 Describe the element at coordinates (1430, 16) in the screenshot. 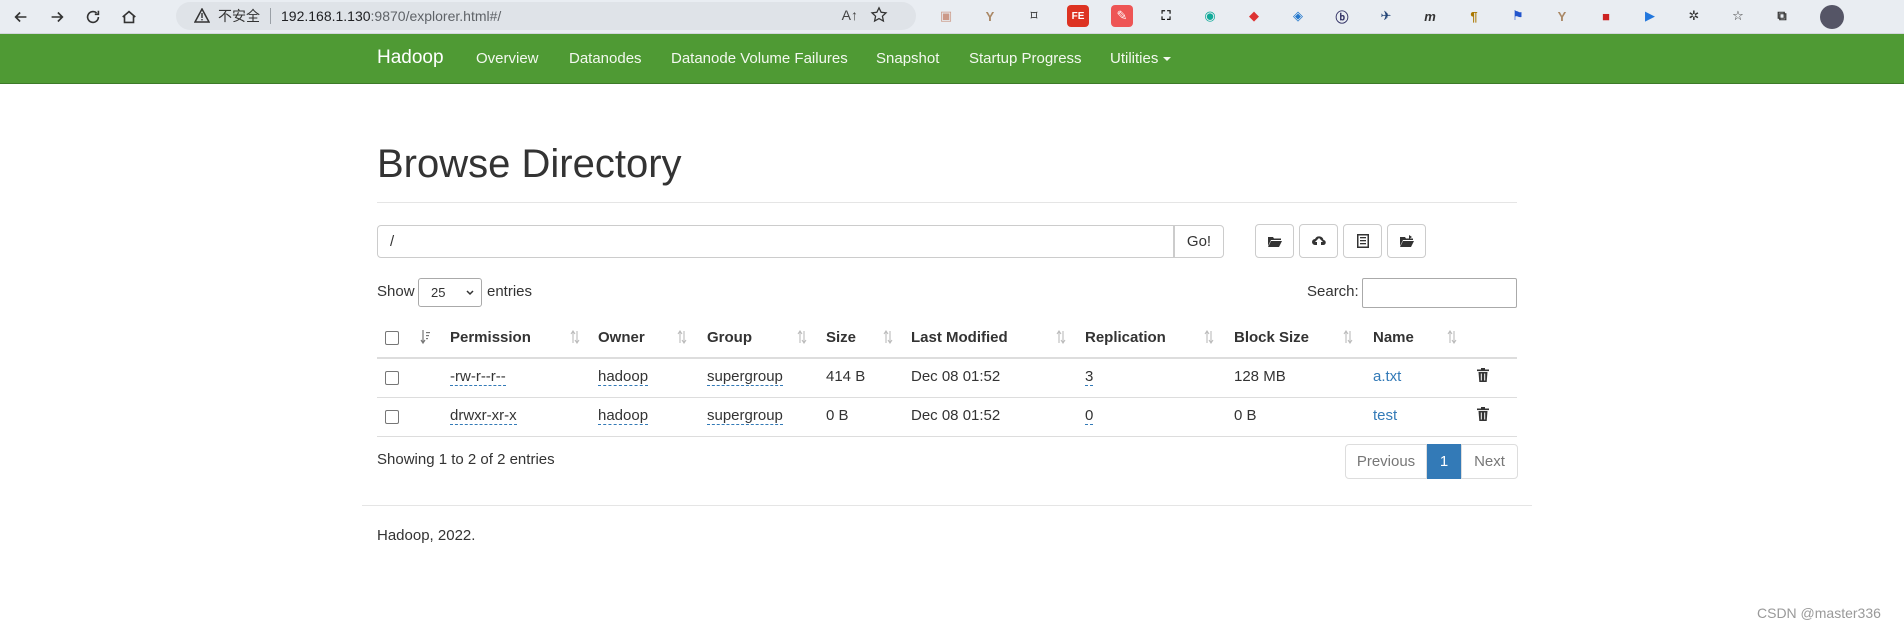

I see `extension-m-icon: m` at that location.